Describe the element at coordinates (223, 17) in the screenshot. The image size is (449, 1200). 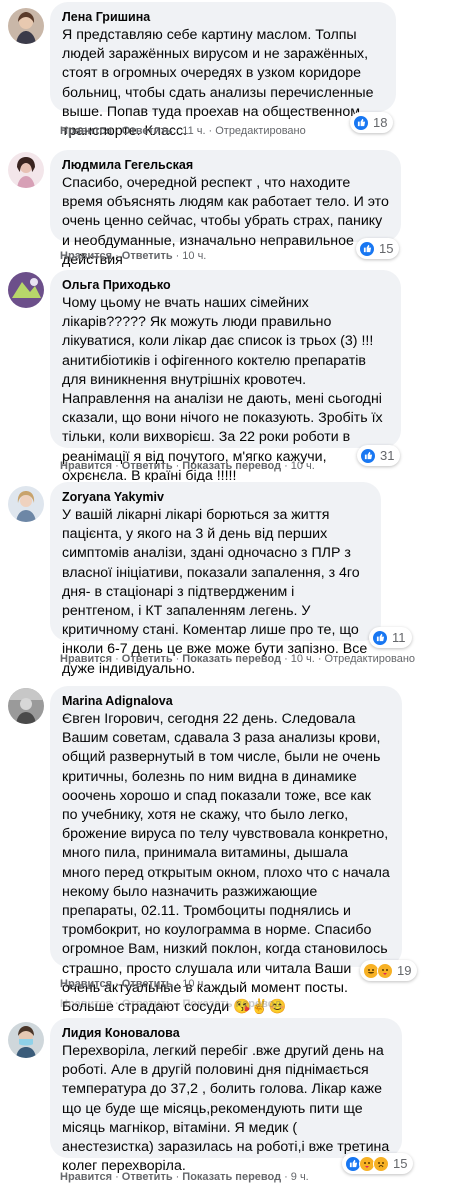
I see `comment-author: Лена Гришина` at that location.